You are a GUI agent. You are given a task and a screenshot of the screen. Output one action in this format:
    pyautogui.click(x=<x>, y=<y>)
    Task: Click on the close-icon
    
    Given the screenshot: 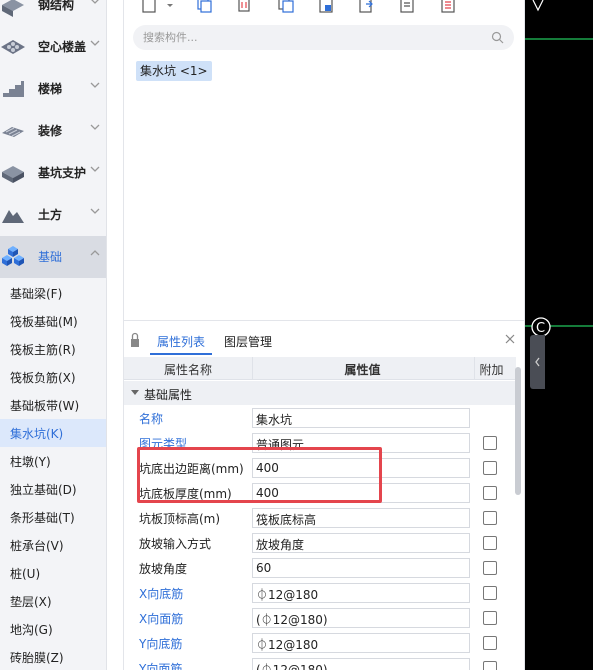 What is the action you would take?
    pyautogui.click(x=510, y=339)
    